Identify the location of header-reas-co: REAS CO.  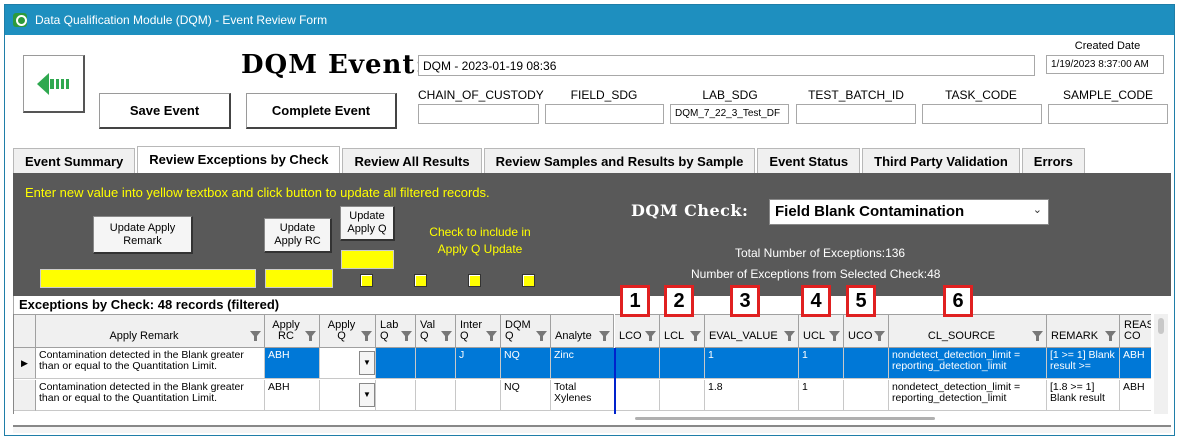
(1135, 331).